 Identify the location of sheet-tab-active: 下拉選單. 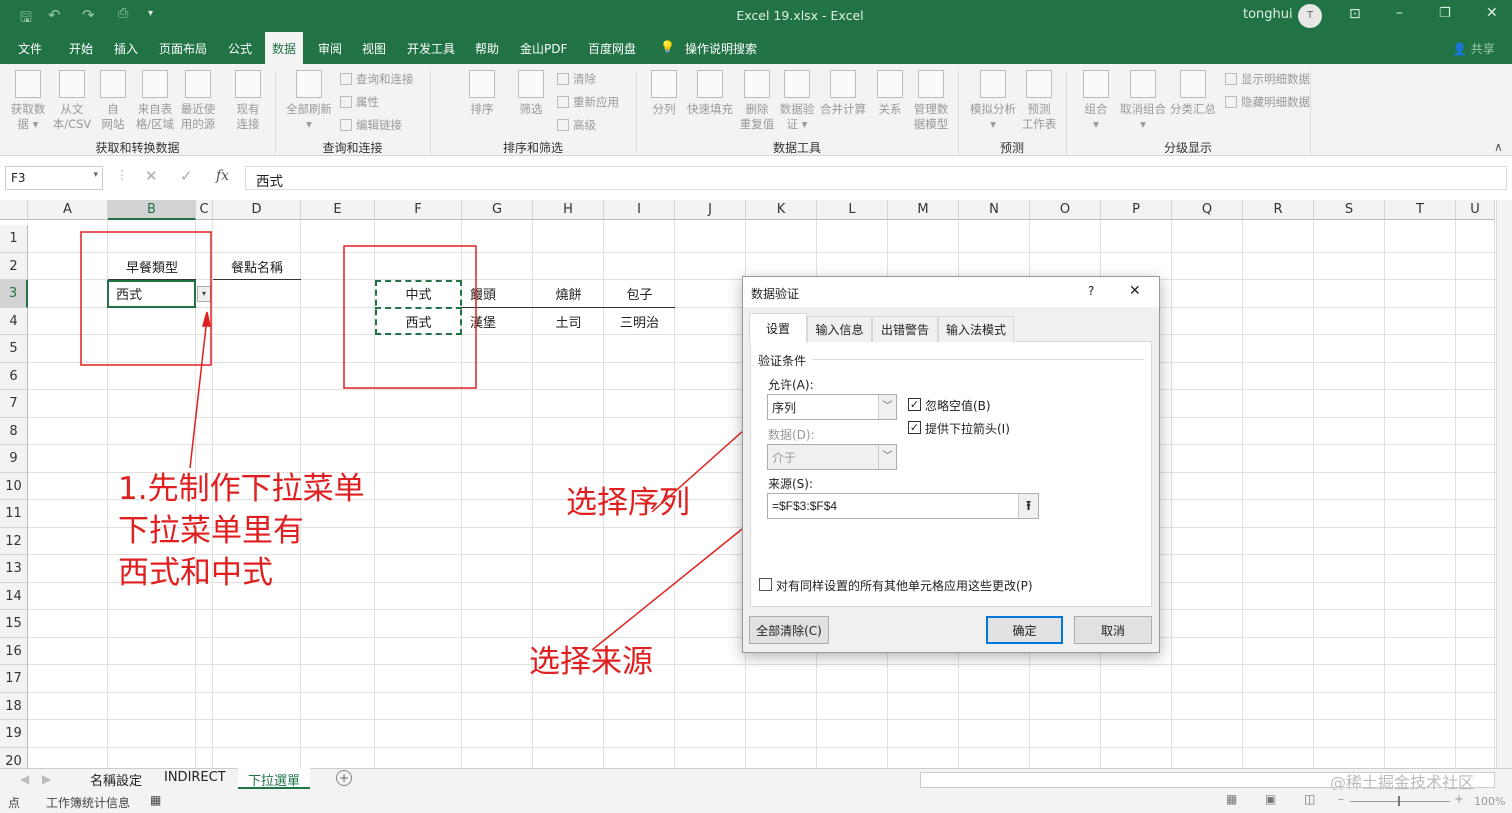
(274, 778).